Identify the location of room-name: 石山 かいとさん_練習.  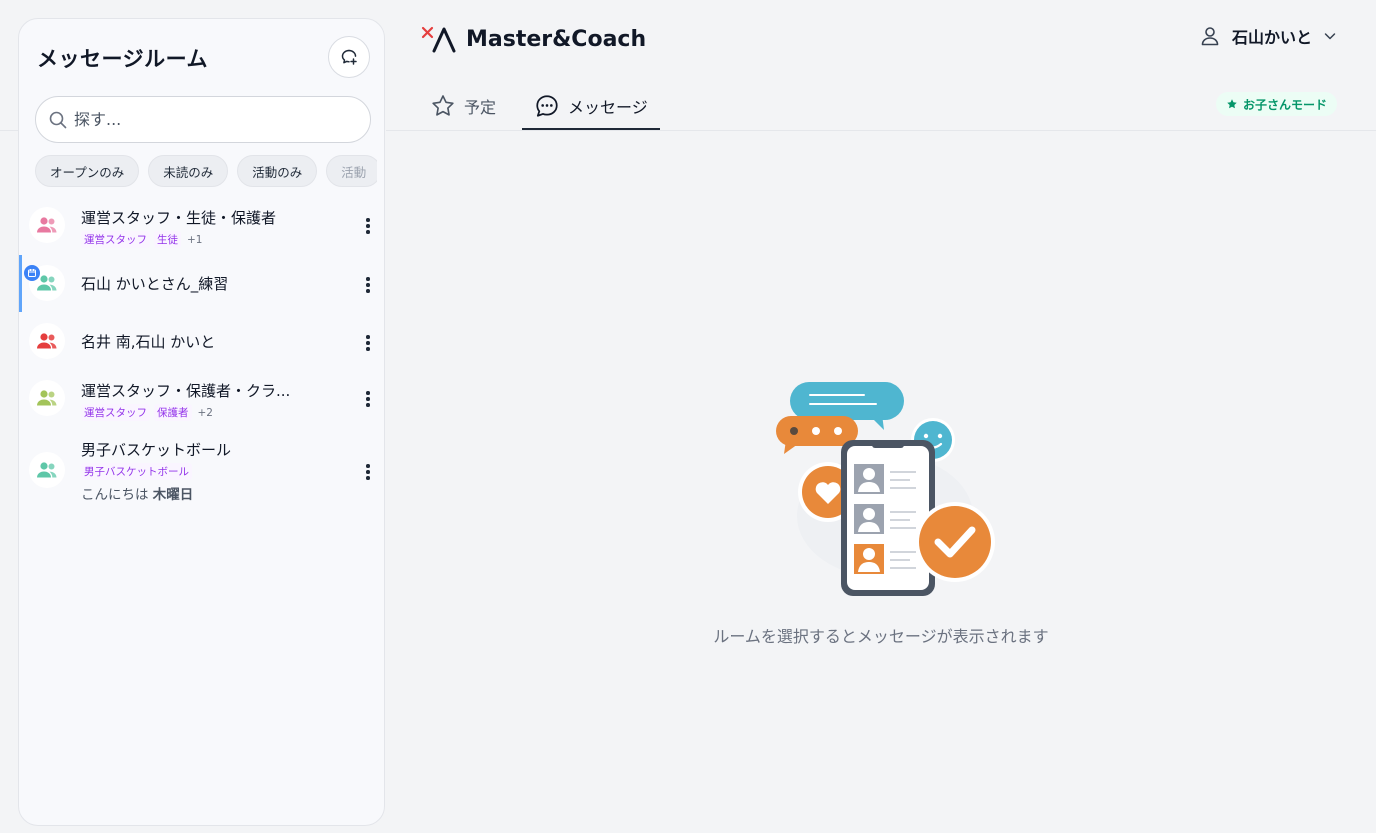
(155, 284).